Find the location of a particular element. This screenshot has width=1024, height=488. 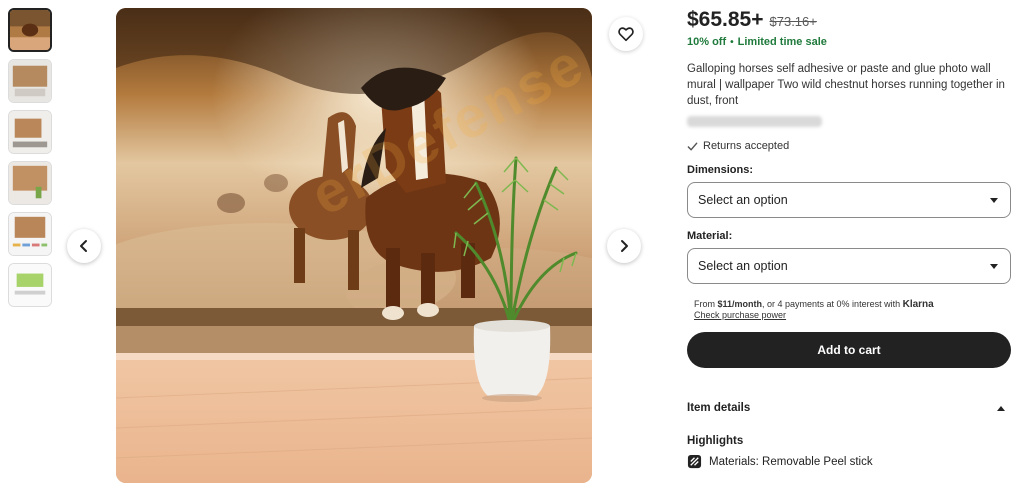

next-image-button is located at coordinates (624, 246).